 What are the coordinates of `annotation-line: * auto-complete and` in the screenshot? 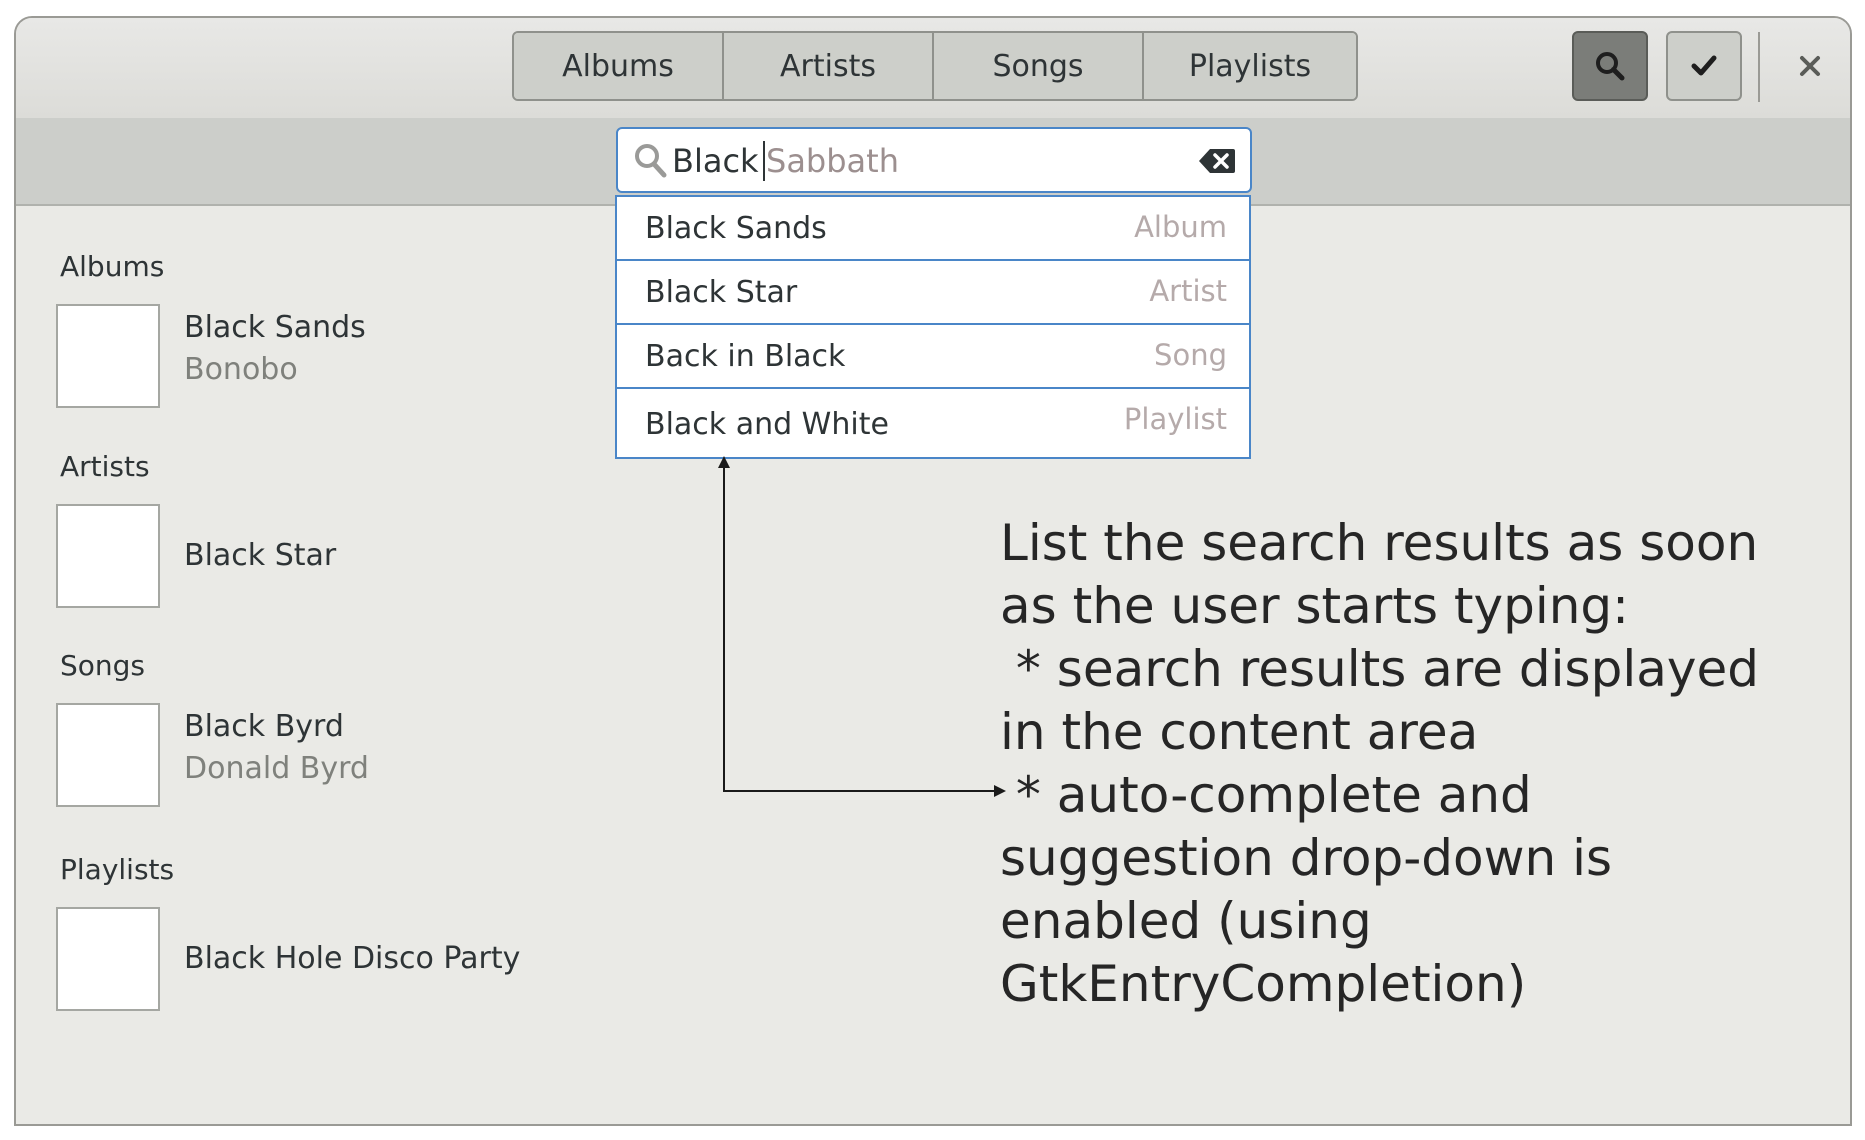 It's located at (1266, 795).